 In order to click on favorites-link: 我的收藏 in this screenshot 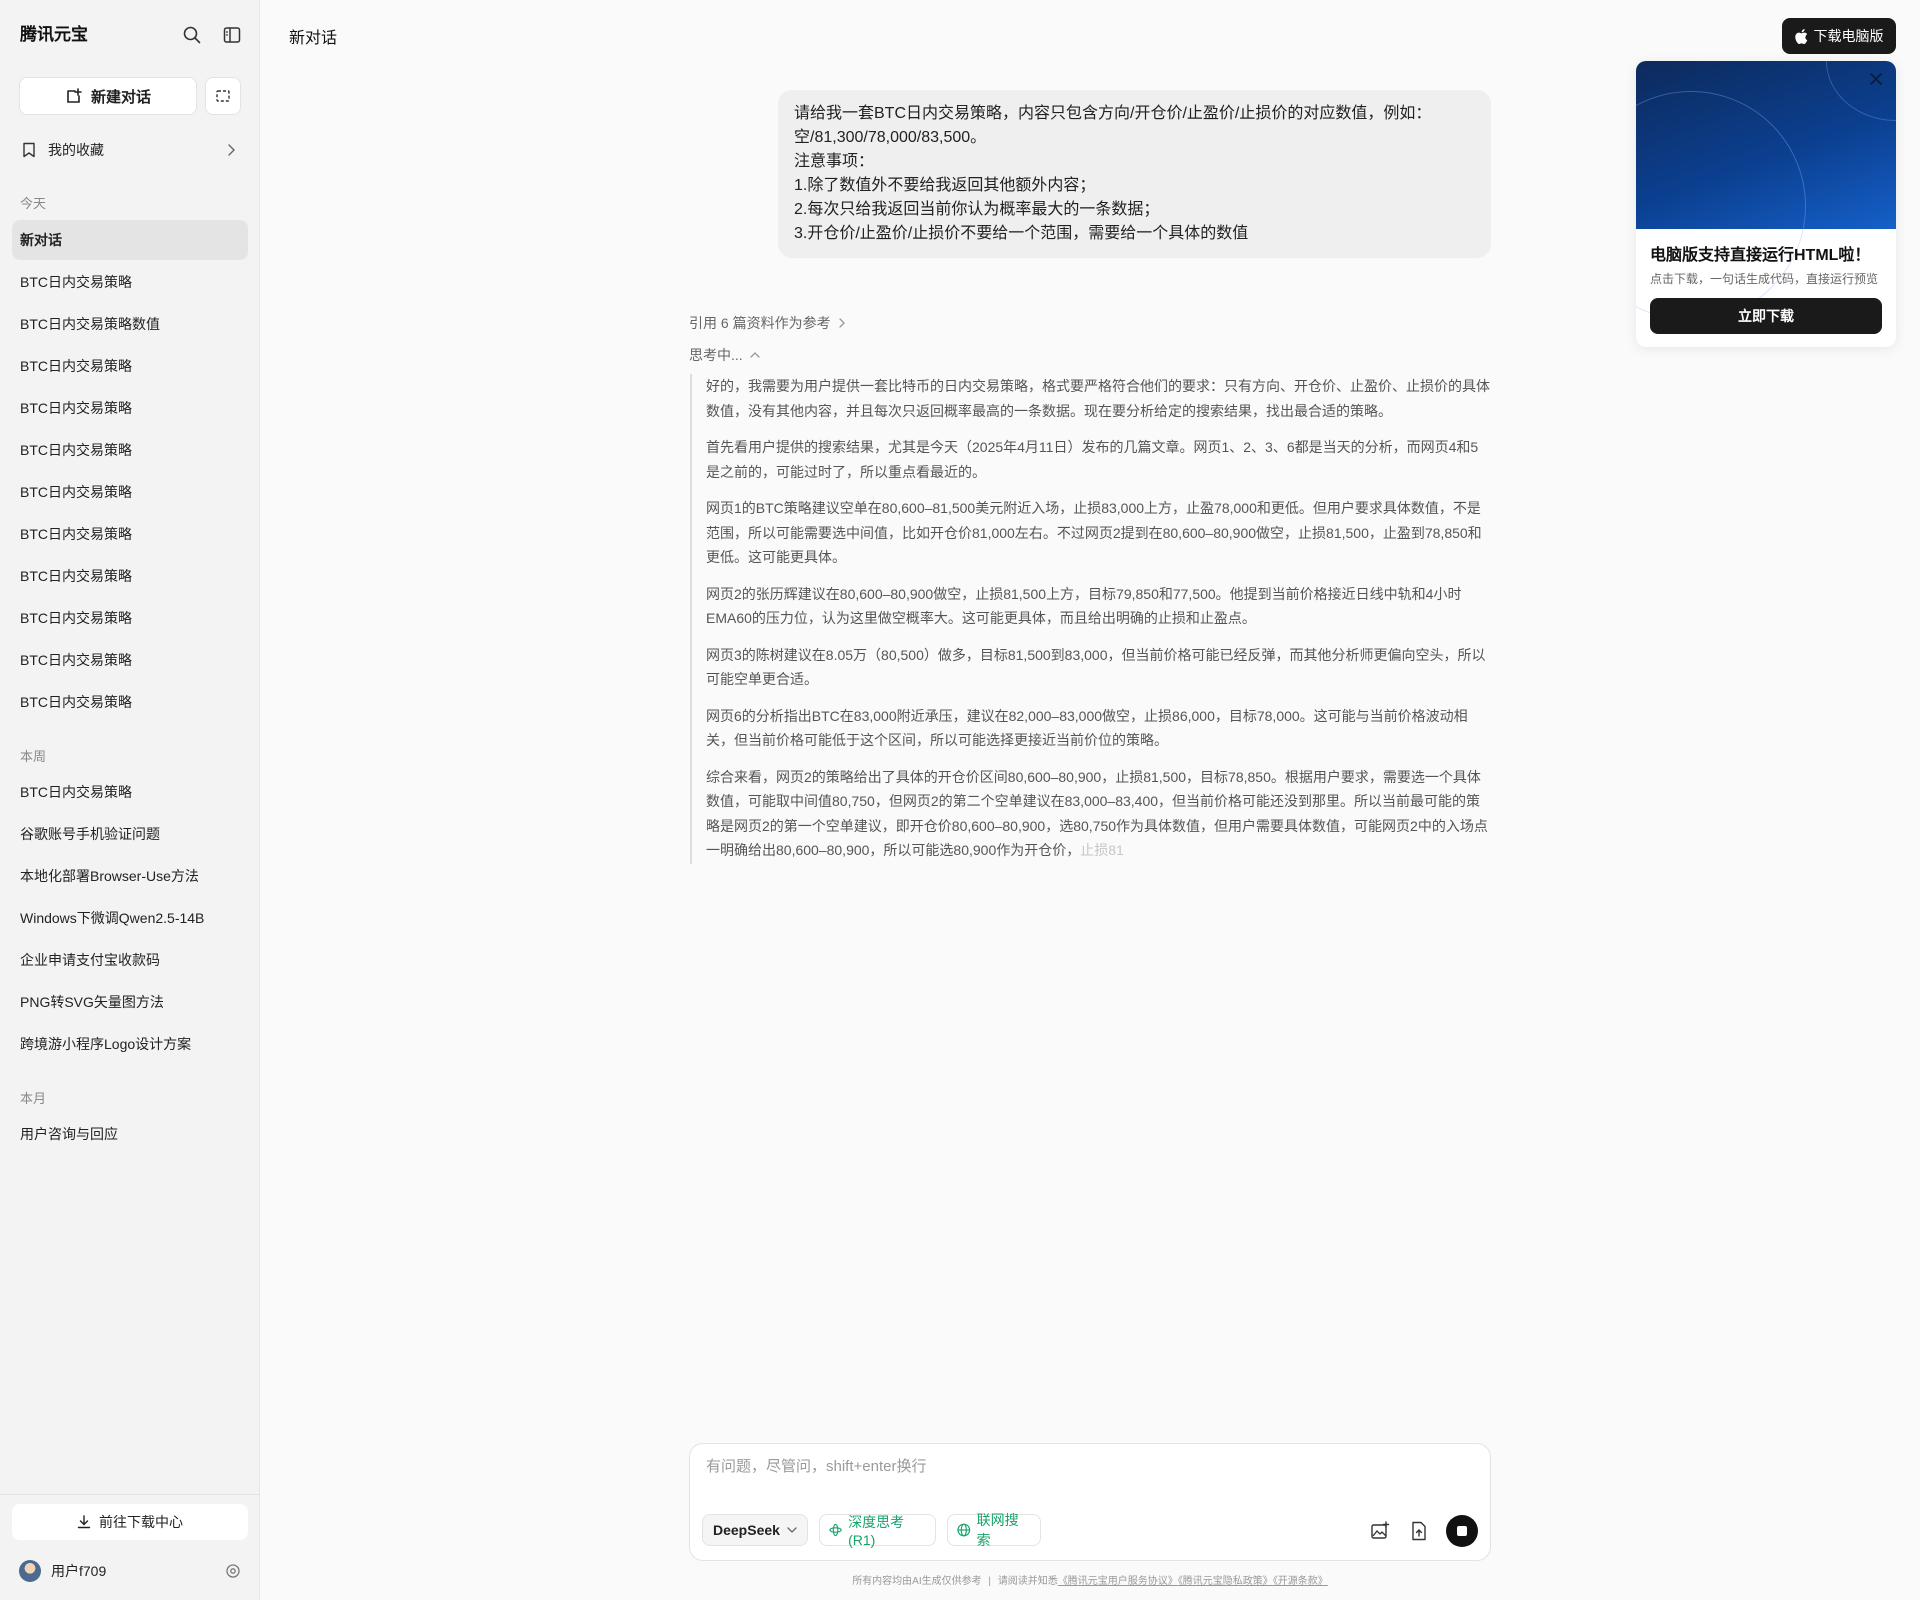, I will do `click(130, 150)`.